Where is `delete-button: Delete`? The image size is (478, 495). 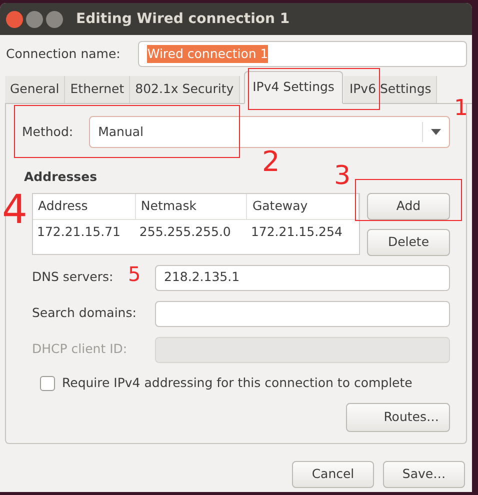
delete-button: Delete is located at coordinates (408, 242).